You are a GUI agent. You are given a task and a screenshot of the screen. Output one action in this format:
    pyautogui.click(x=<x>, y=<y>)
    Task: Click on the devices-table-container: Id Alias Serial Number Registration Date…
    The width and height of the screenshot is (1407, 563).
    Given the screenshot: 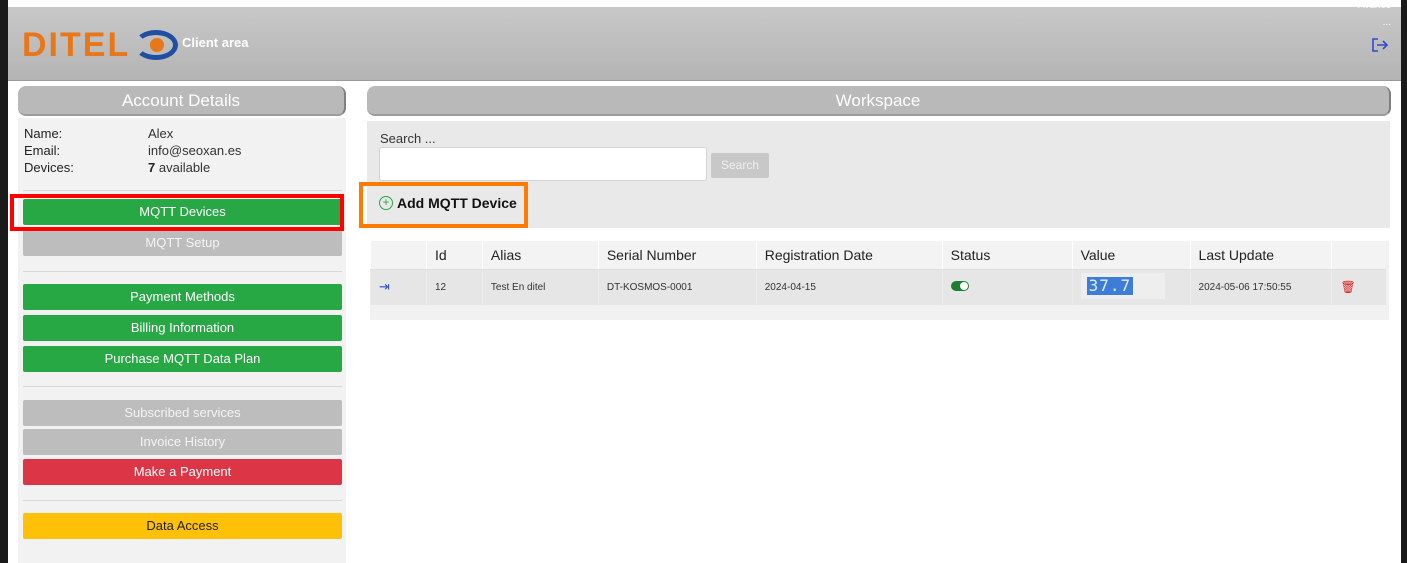 What is the action you would take?
    pyautogui.click(x=879, y=280)
    